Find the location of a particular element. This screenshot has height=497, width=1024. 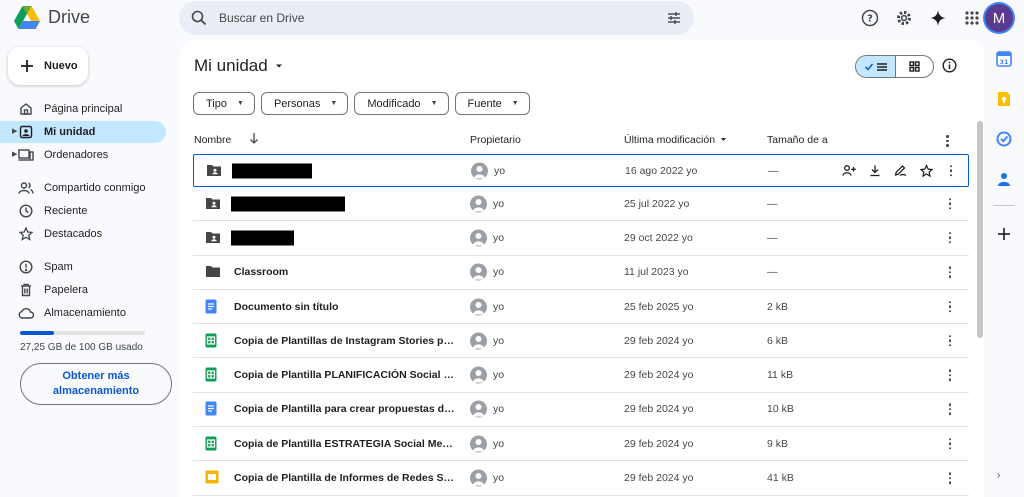

get-more-storage-button: Obtener más almacenamiento is located at coordinates (96, 384).